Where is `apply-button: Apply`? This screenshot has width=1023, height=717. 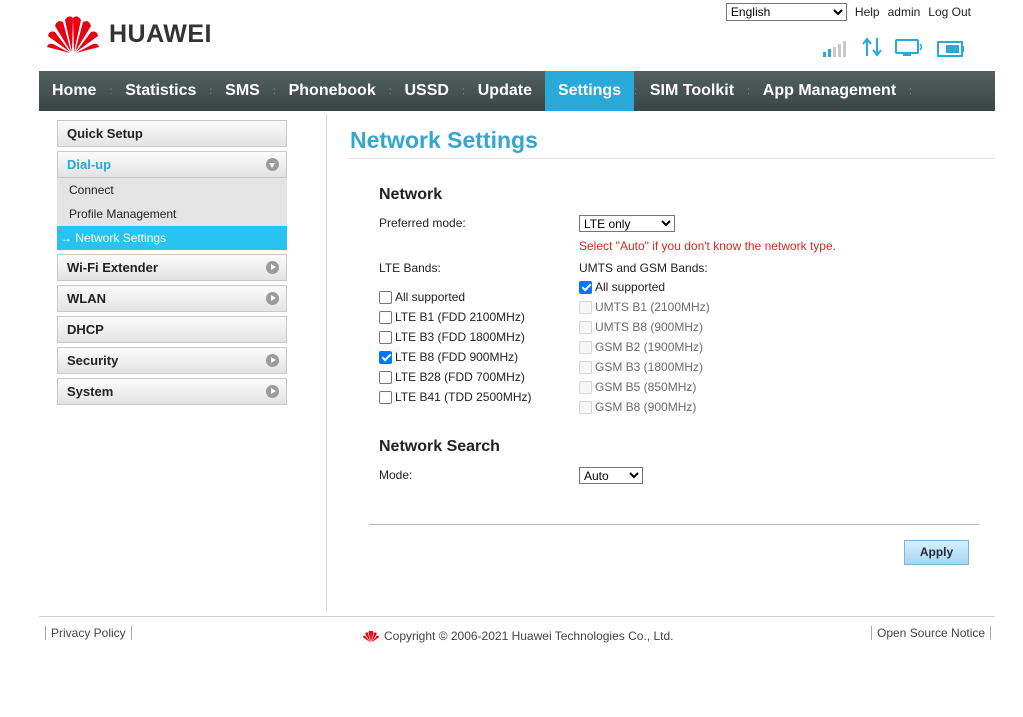 apply-button: Apply is located at coordinates (936, 552).